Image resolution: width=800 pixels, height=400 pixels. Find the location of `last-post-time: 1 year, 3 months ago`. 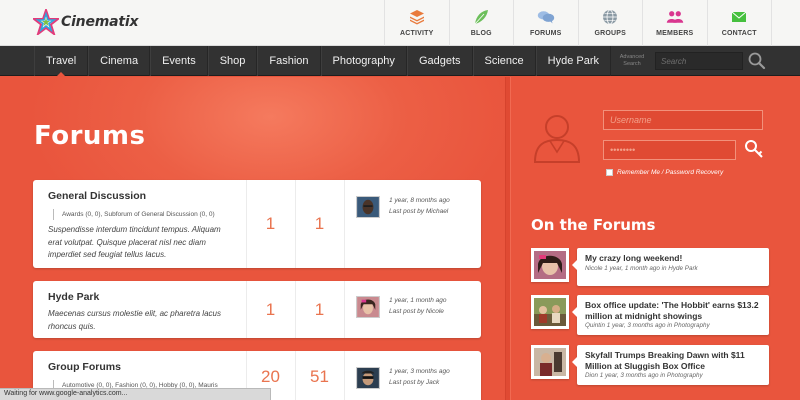

last-post-time: 1 year, 3 months ago is located at coordinates (419, 371).